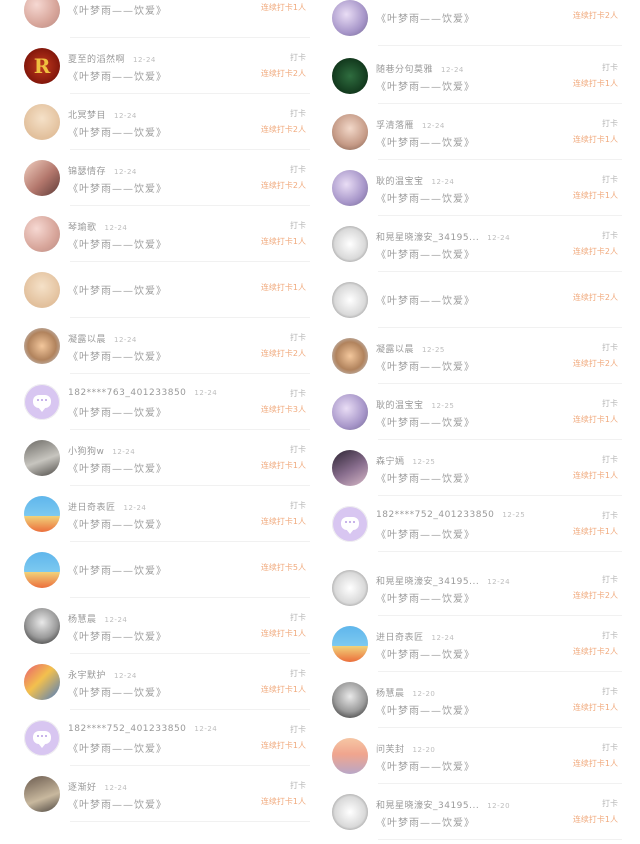 The width and height of the screenshot is (640, 844). What do you see at coordinates (101, 450) in the screenshot?
I see `user-name: 小狗狗w 12-24` at bounding box center [101, 450].